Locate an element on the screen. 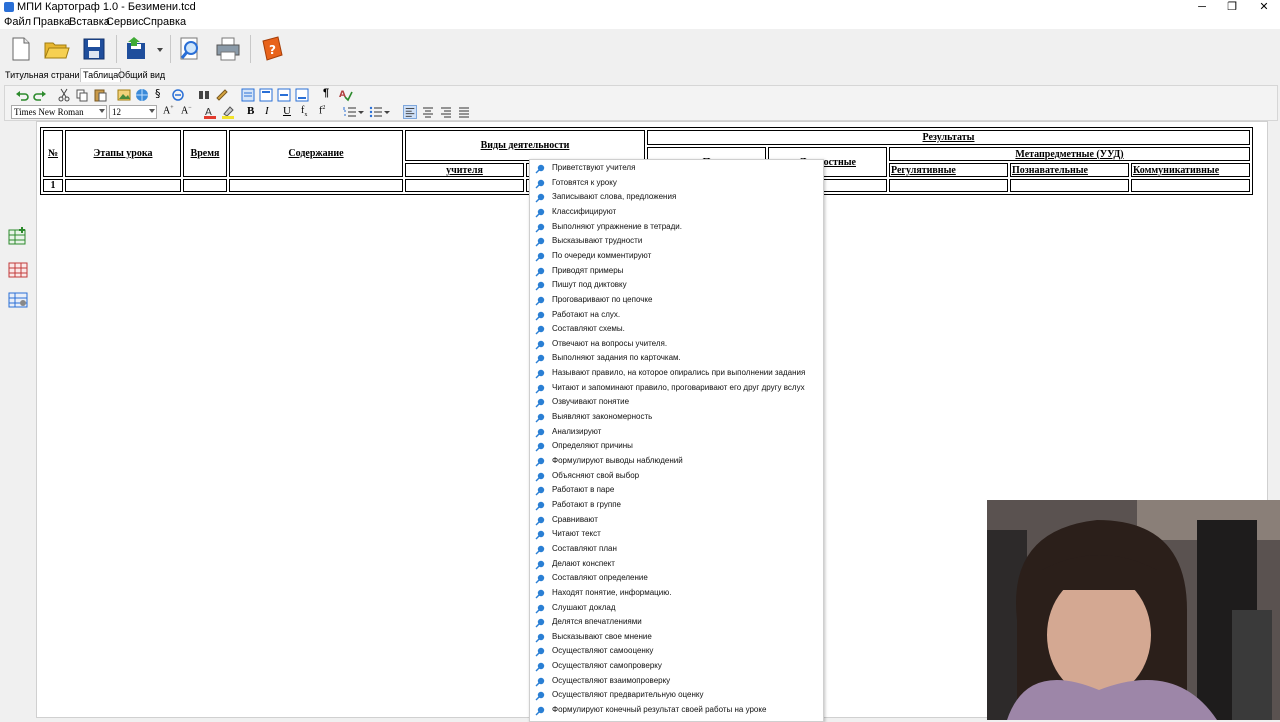  bullet-list-icon is located at coordinates (376, 112).